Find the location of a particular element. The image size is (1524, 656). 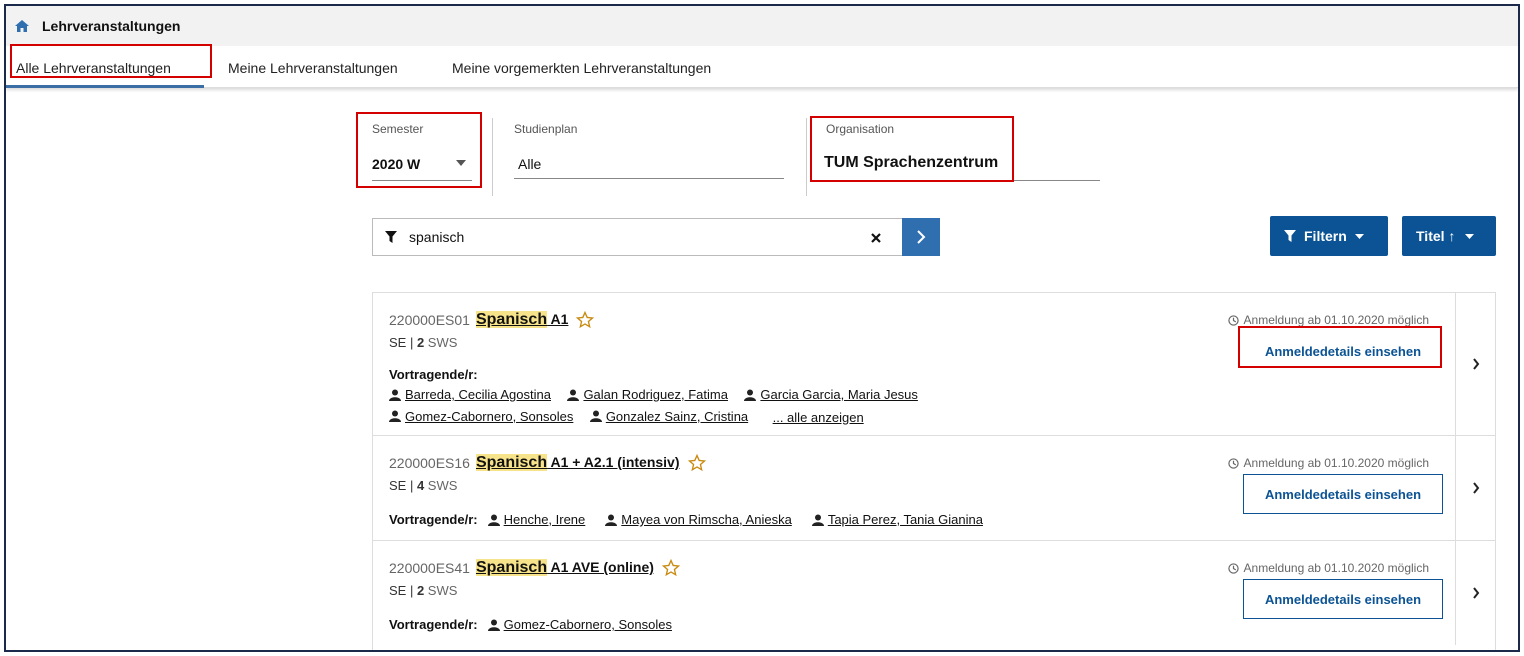

search-box is located at coordinates (637, 237).